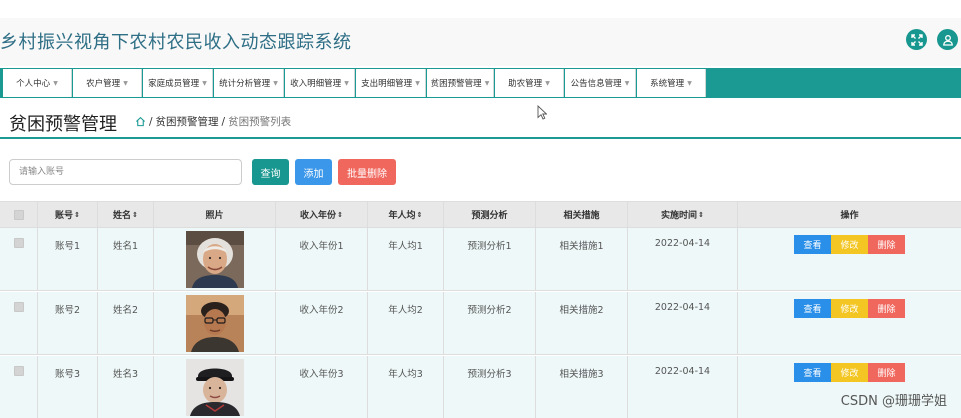 This screenshot has width=961, height=418. I want to click on breadcrumb-item-module: 贫困预警管理, so click(187, 121).